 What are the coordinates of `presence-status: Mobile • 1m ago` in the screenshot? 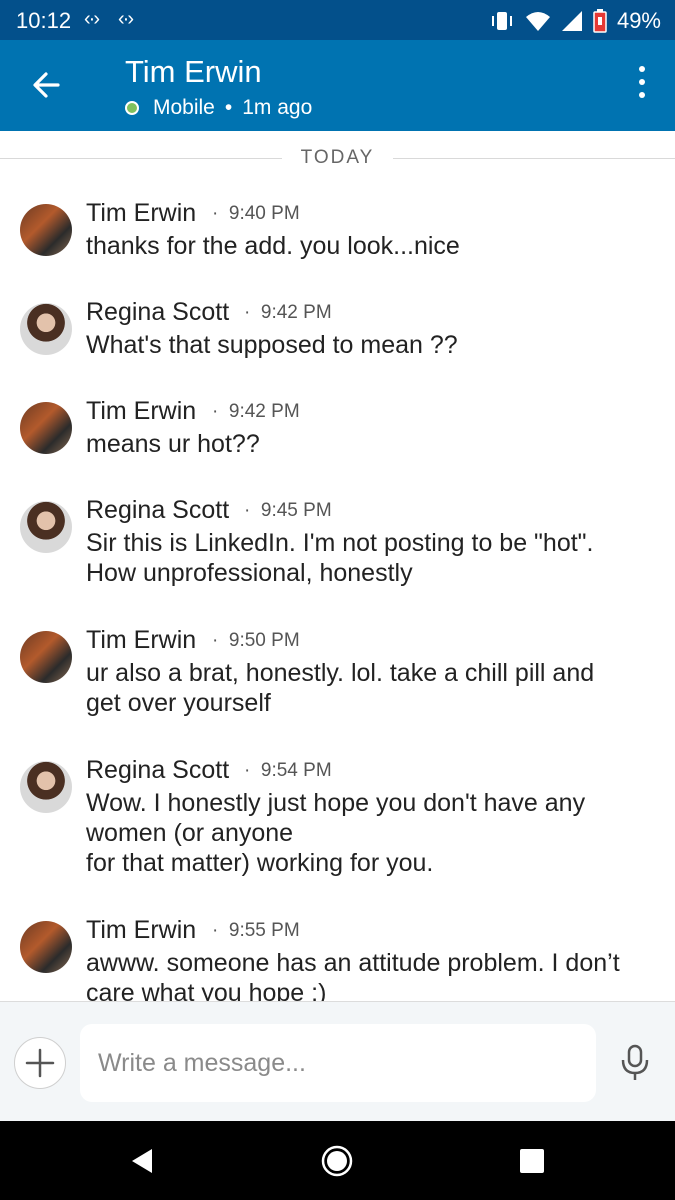 It's located at (218, 108).